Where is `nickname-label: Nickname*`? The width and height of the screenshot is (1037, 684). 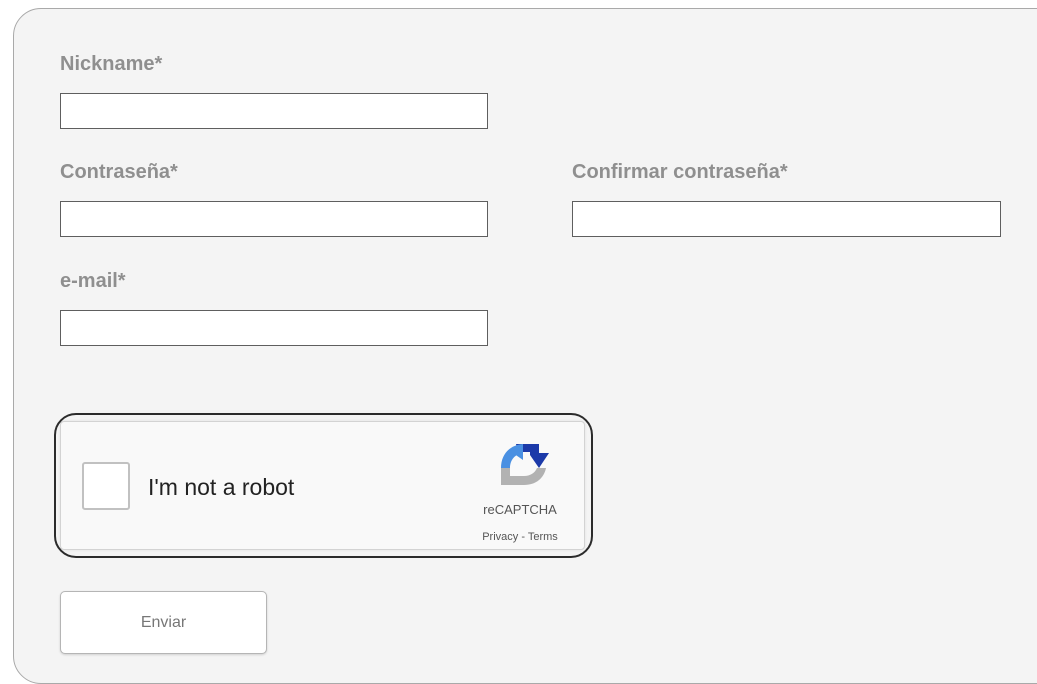
nickname-label: Nickname* is located at coordinates (111, 64).